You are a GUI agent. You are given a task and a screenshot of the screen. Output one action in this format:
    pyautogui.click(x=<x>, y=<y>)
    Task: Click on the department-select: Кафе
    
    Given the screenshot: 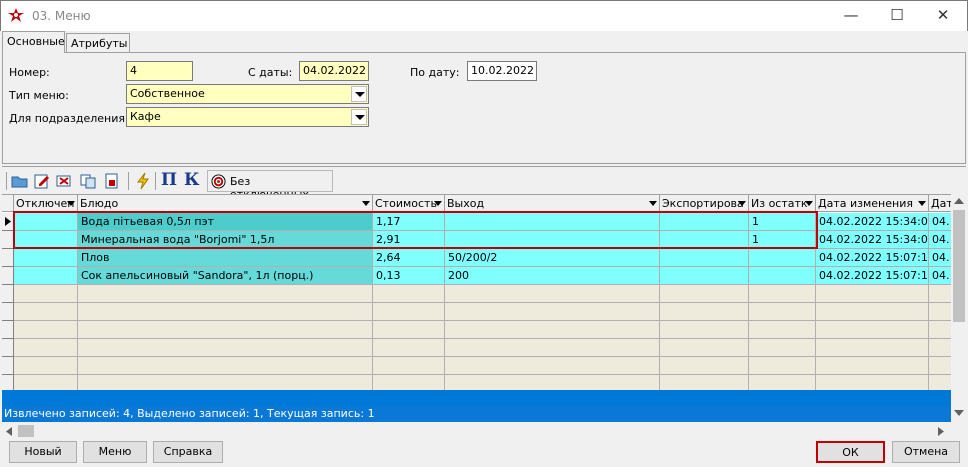 What is the action you would take?
    pyautogui.click(x=247, y=117)
    